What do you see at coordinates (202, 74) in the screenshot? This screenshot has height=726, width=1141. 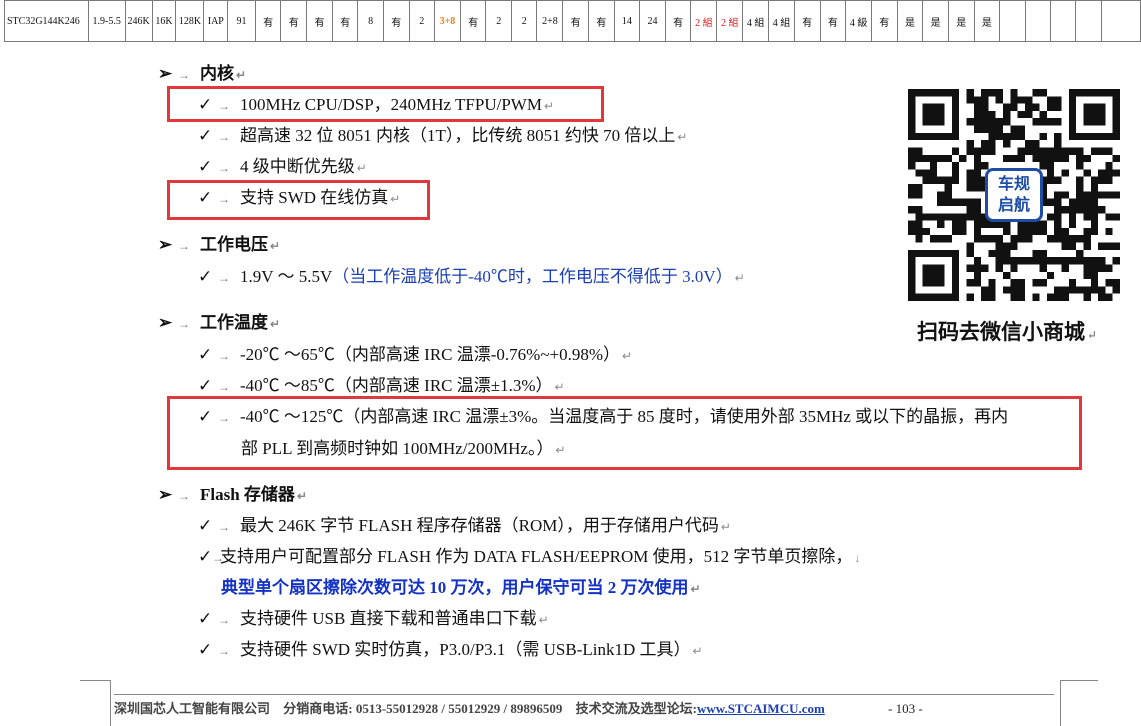 I see `section-core-heading: ➢ → 内核 ↵` at bounding box center [202, 74].